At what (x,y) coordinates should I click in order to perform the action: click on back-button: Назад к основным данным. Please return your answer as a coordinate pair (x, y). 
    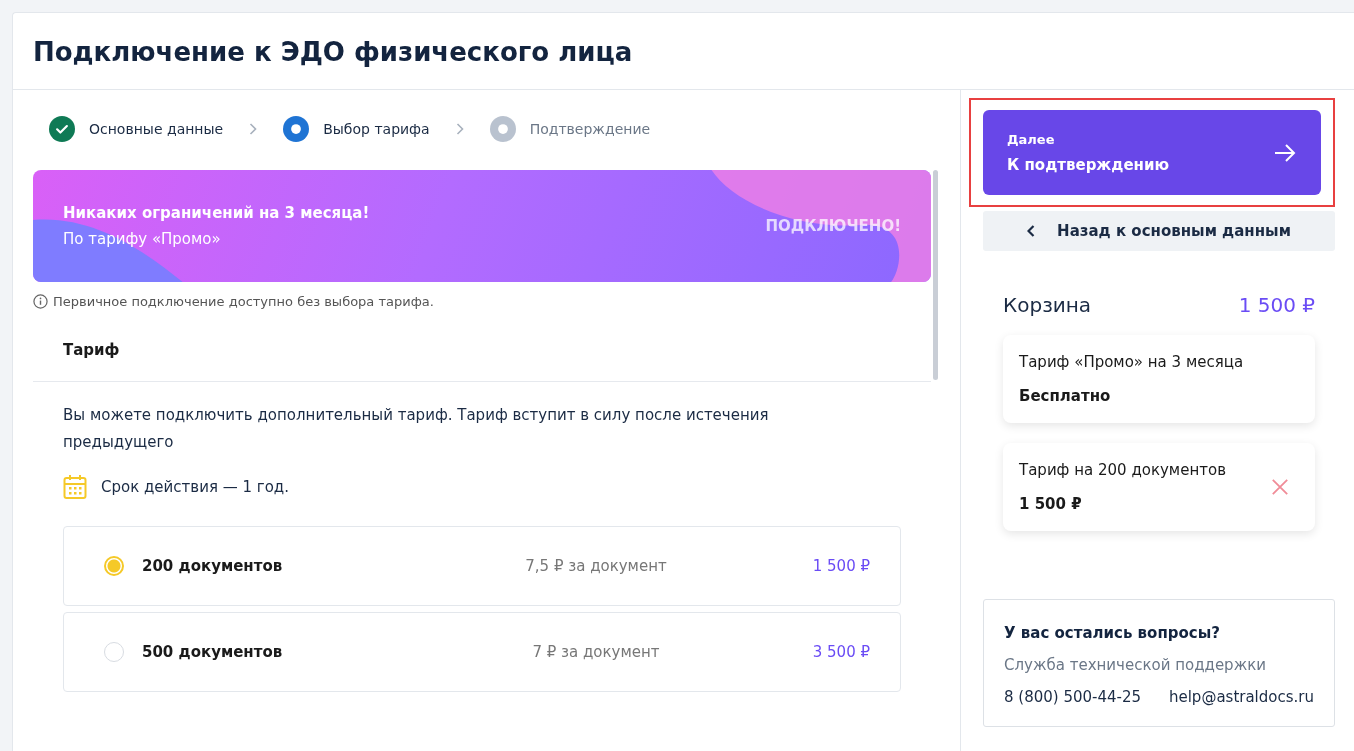
    Looking at the image, I should click on (1159, 231).